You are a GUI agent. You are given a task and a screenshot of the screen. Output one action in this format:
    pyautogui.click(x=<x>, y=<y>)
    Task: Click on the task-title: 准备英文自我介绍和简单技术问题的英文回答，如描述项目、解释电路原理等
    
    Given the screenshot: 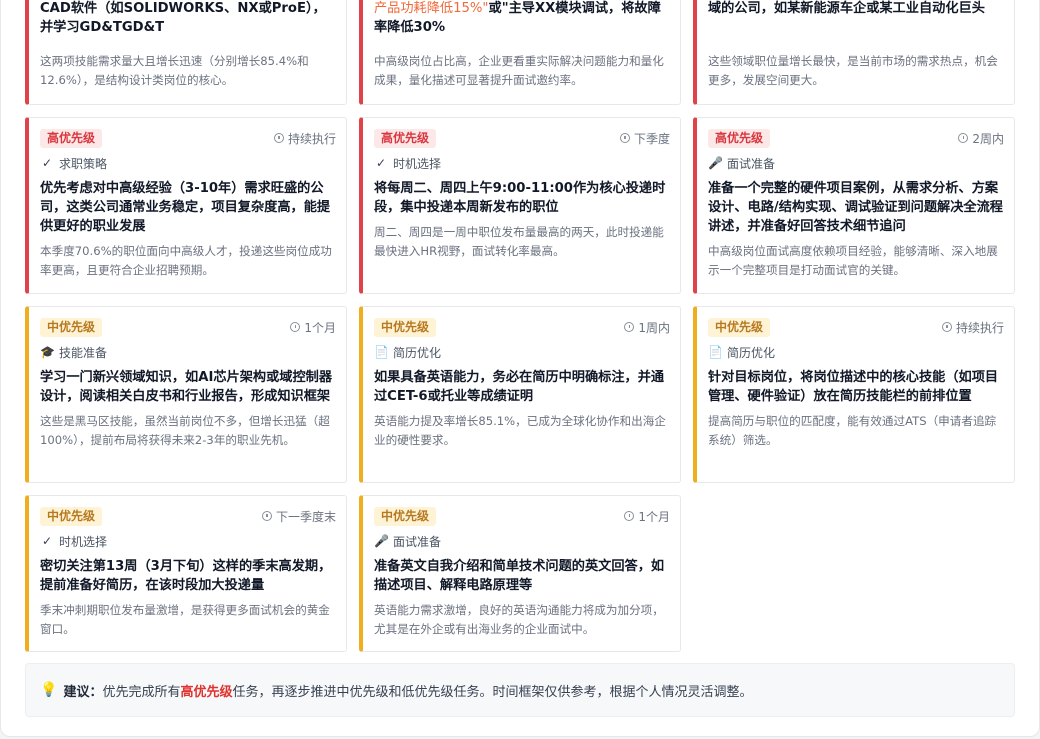 What is the action you would take?
    pyautogui.click(x=519, y=576)
    